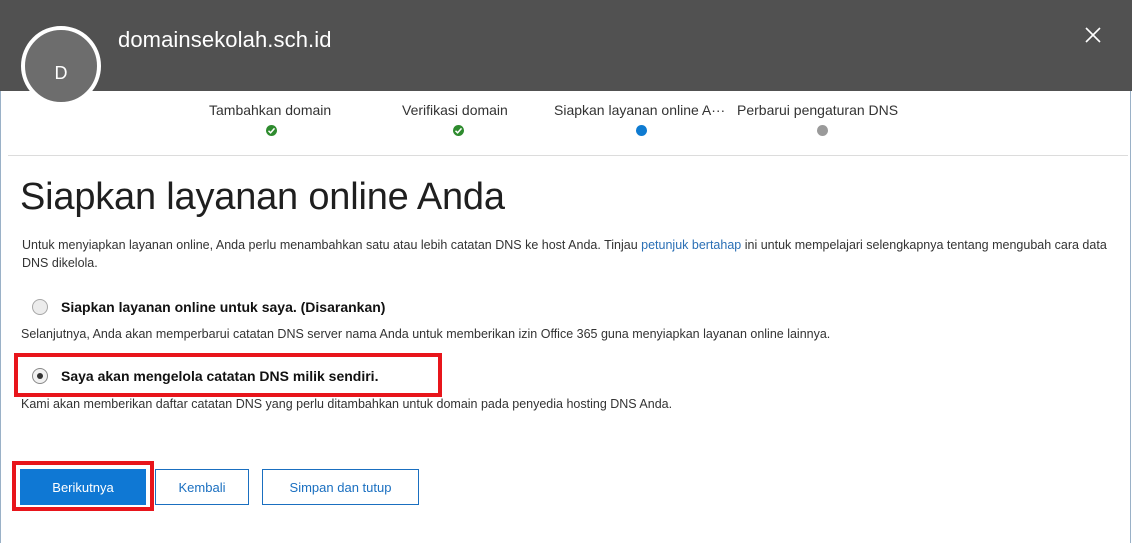 Image resolution: width=1132 pixels, height=544 pixels. Describe the element at coordinates (40, 376) in the screenshot. I see `radio-manage-dns-myself` at that location.